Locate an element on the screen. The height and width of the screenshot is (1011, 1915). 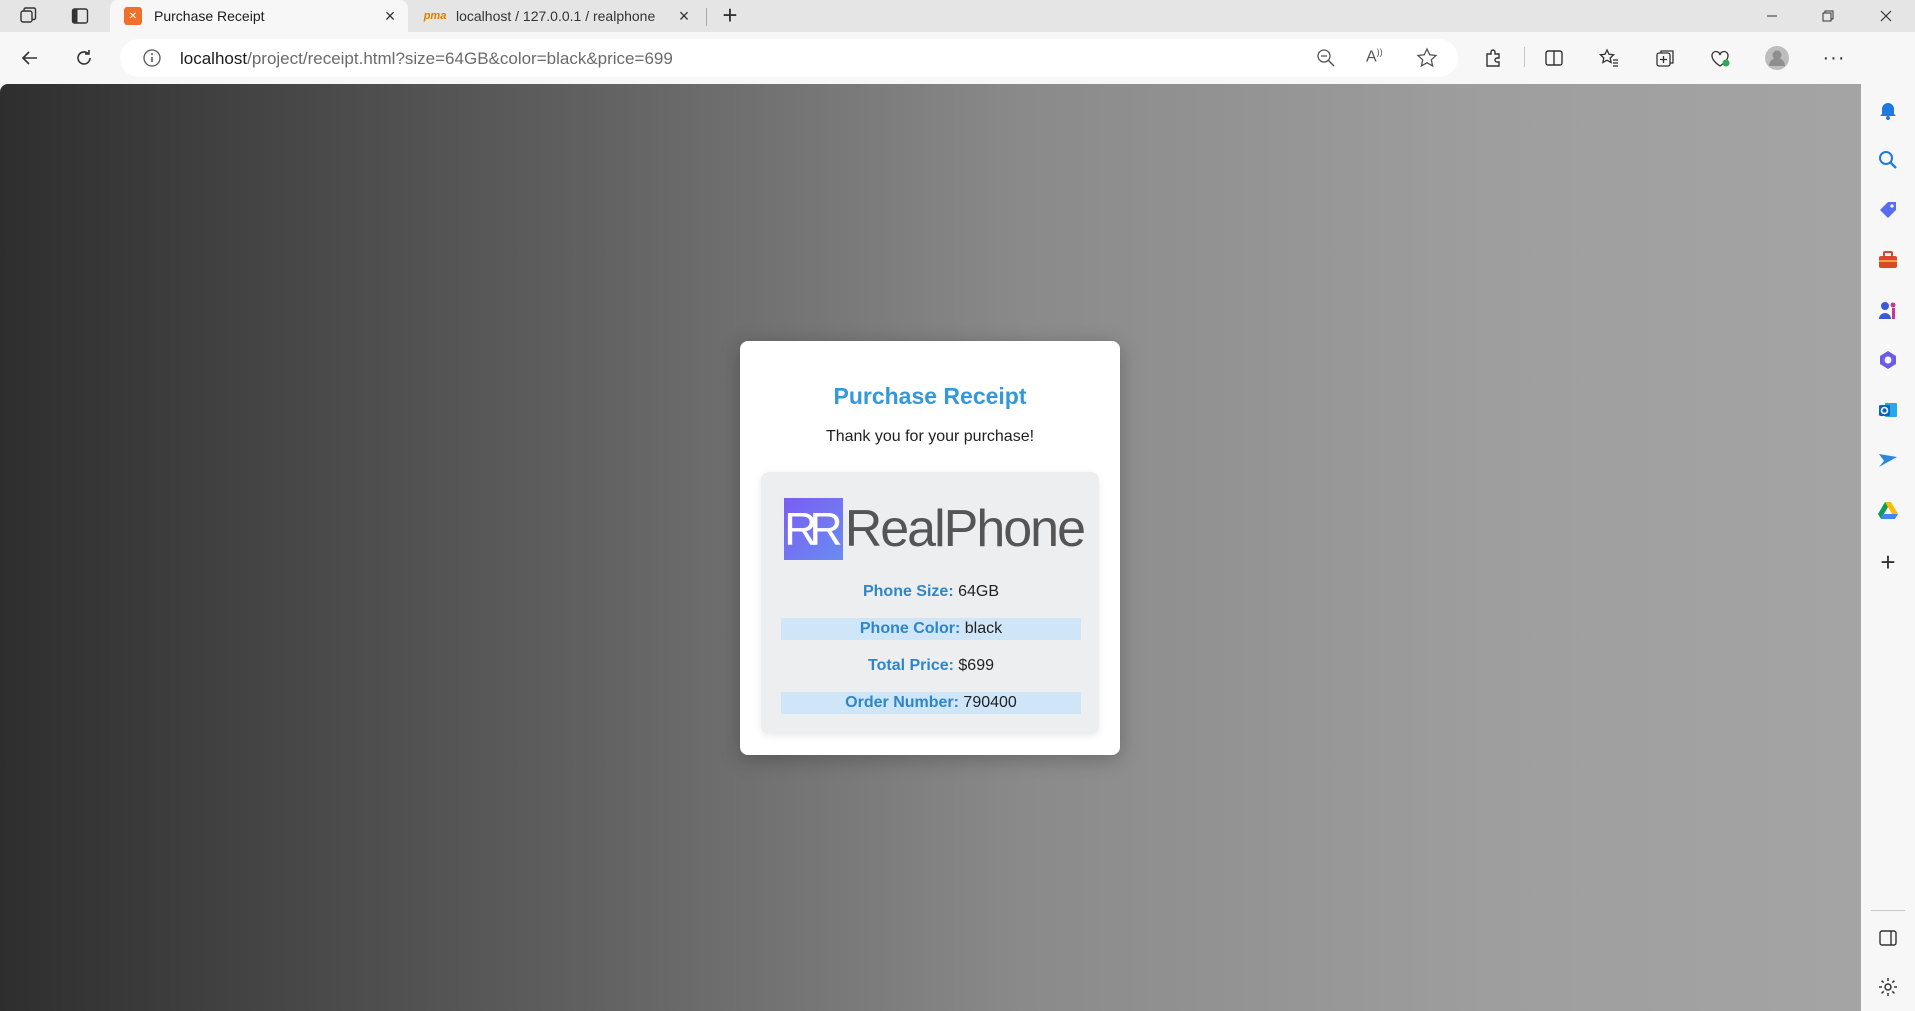
refresh-icon is located at coordinates (84, 58).